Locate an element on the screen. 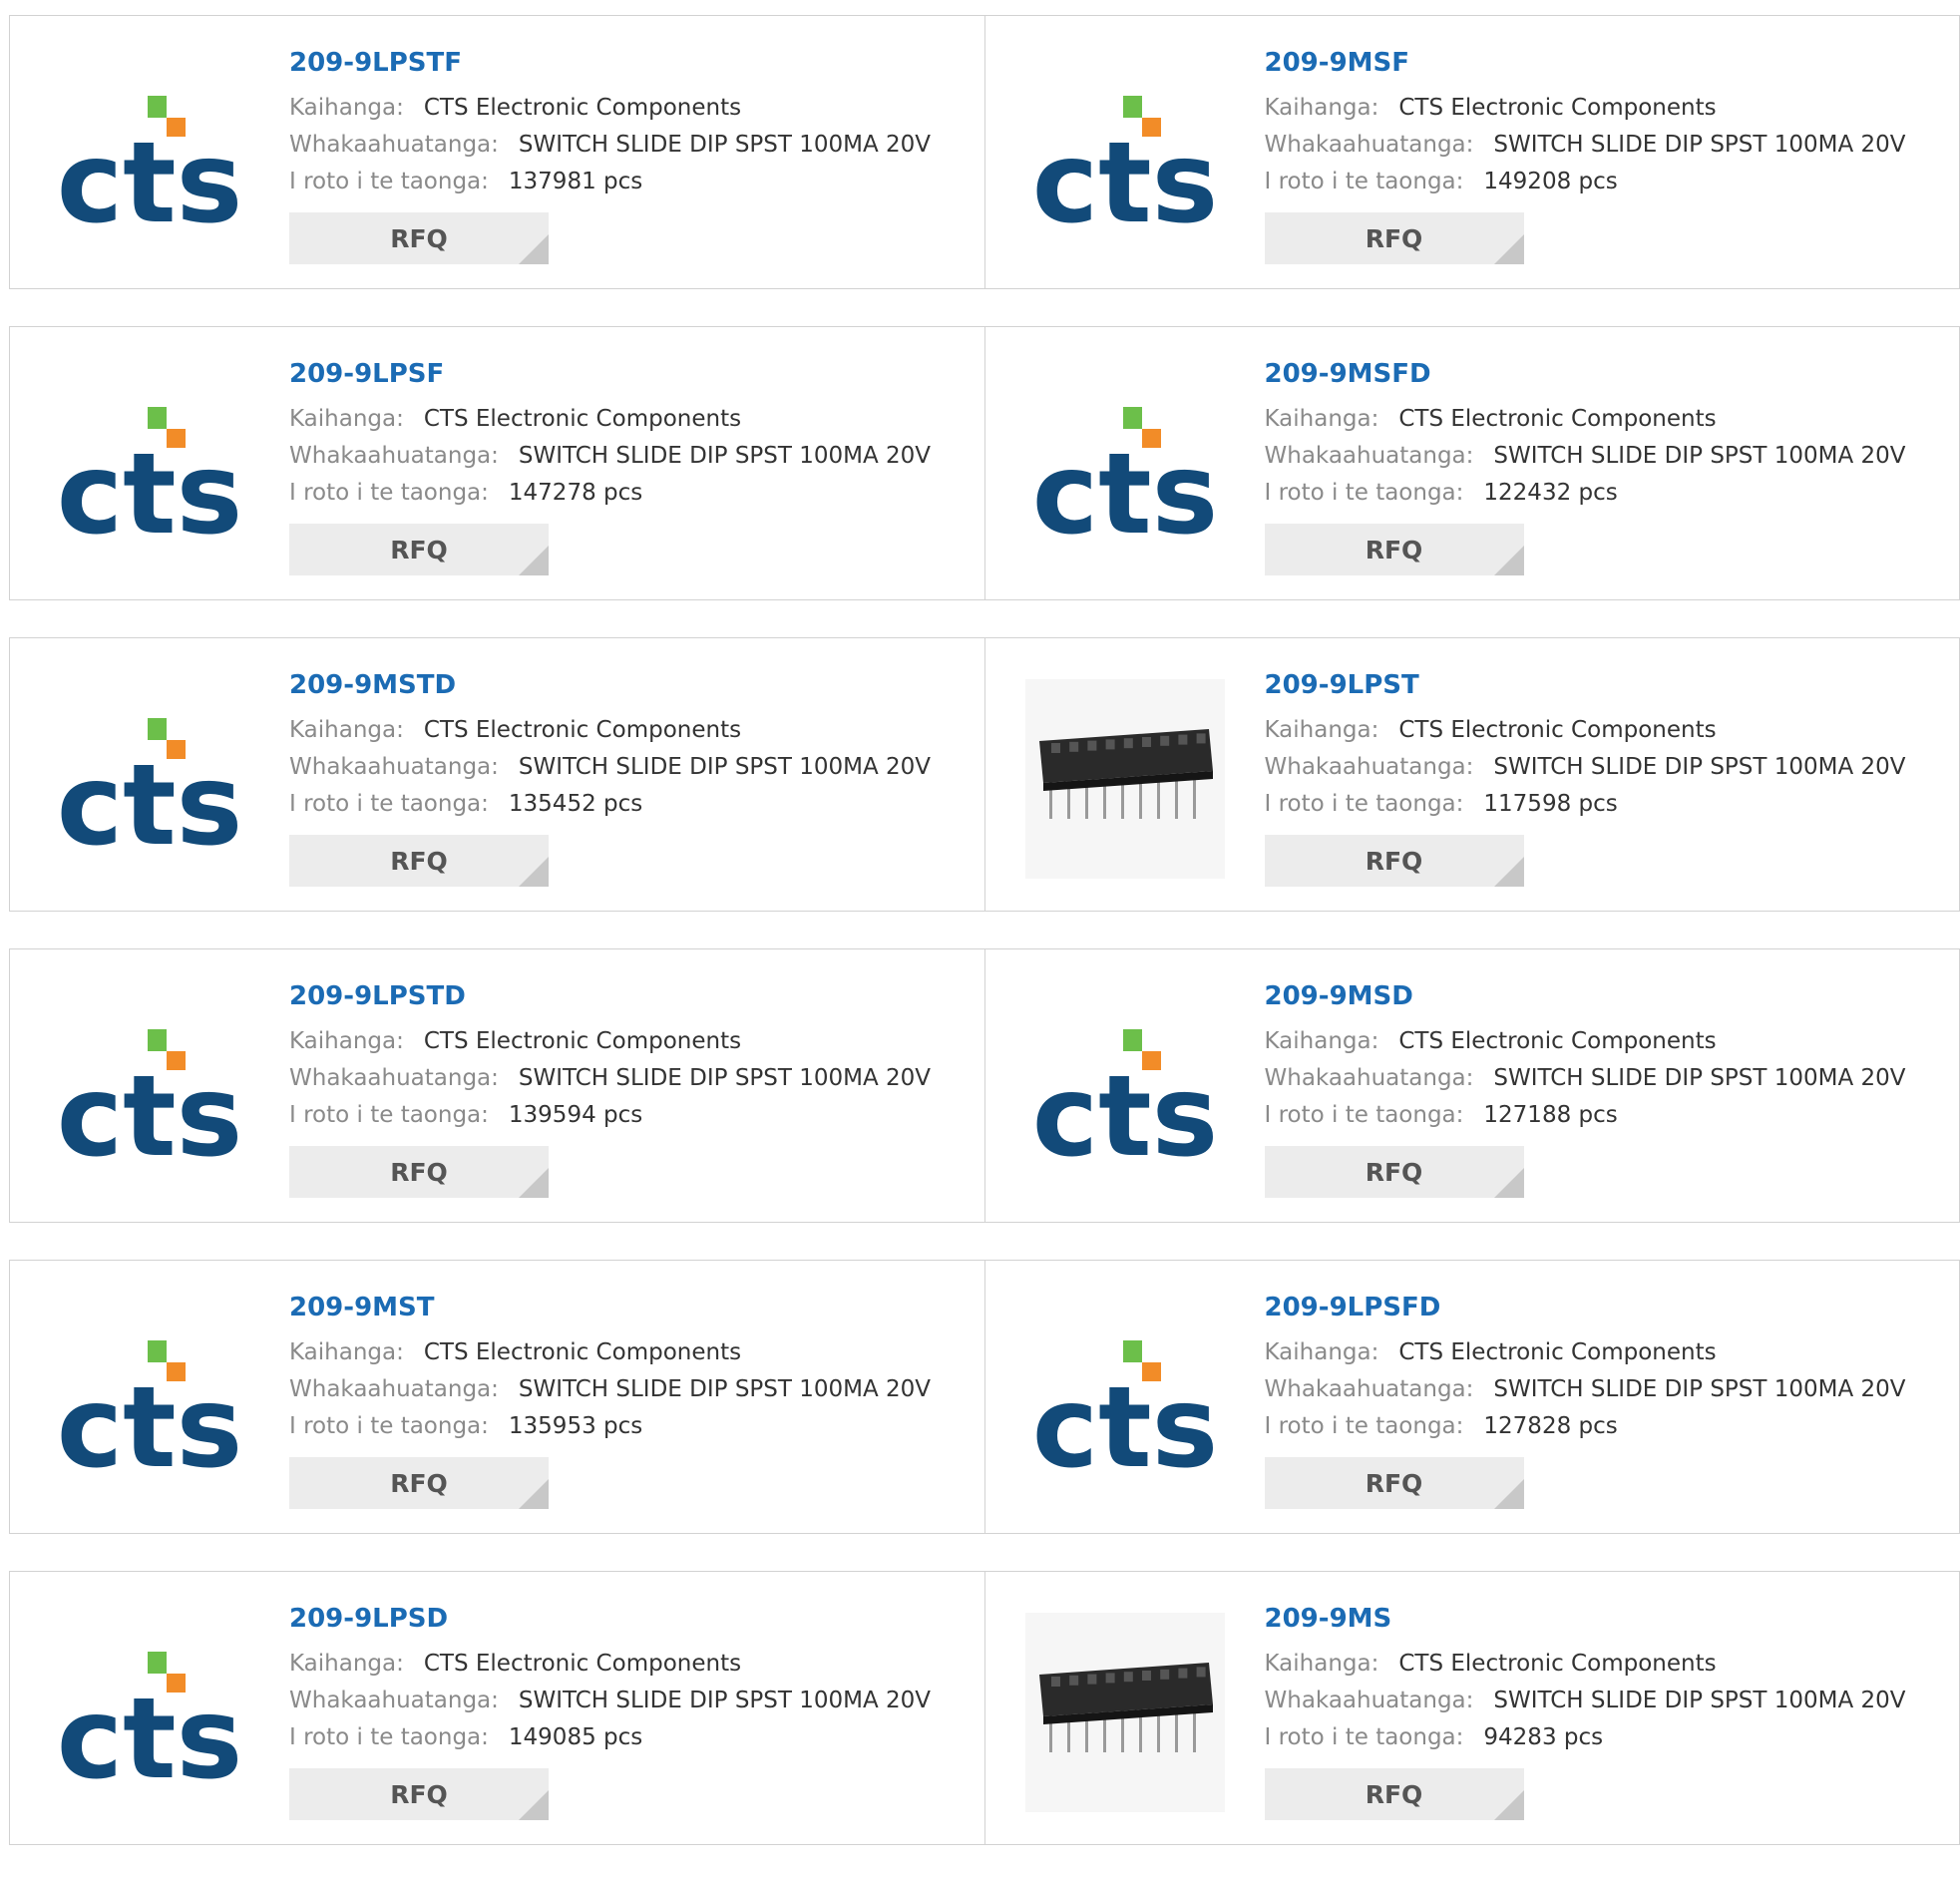 The image size is (1960, 1882). part-number-link: 209-9MSD is located at coordinates (1585, 996).